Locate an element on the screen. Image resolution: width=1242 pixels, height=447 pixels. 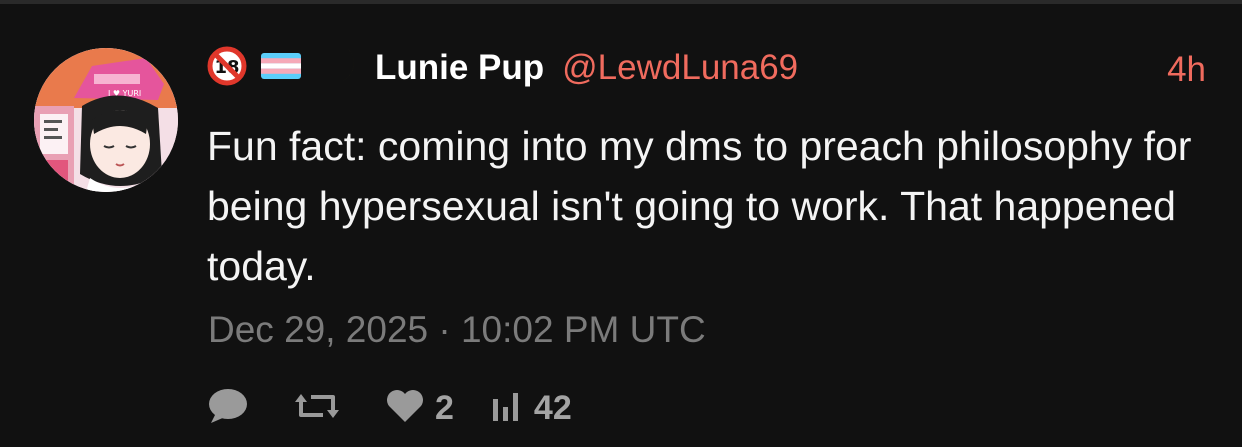
reply-button is located at coordinates (233, 408).